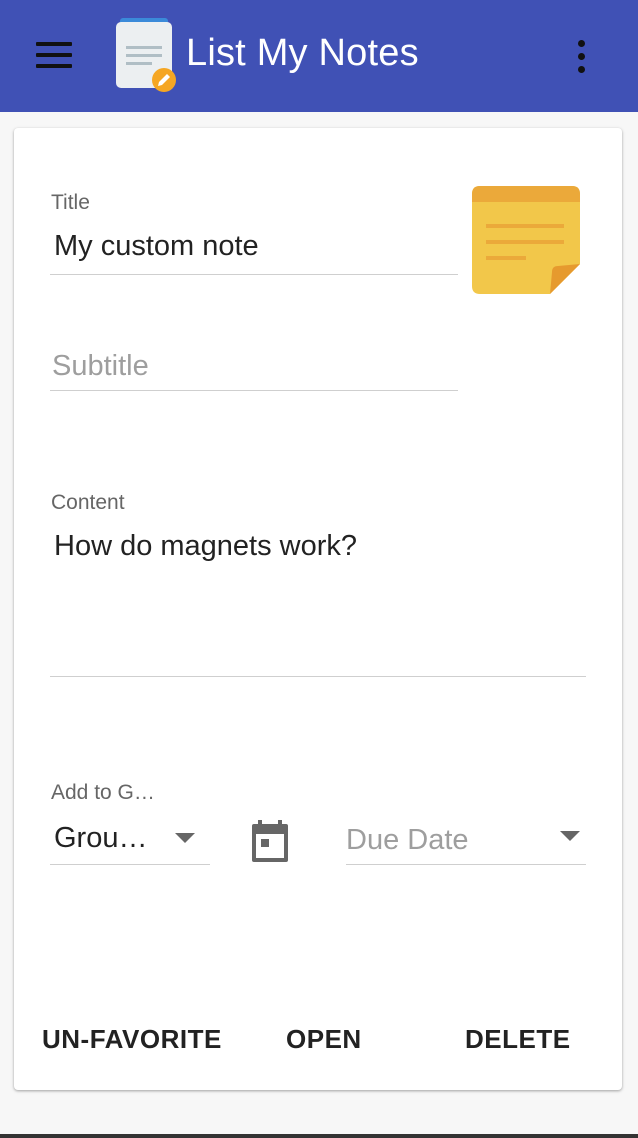 The height and width of the screenshot is (1138, 638). What do you see at coordinates (254, 390) in the screenshot?
I see `subtitle-underline` at bounding box center [254, 390].